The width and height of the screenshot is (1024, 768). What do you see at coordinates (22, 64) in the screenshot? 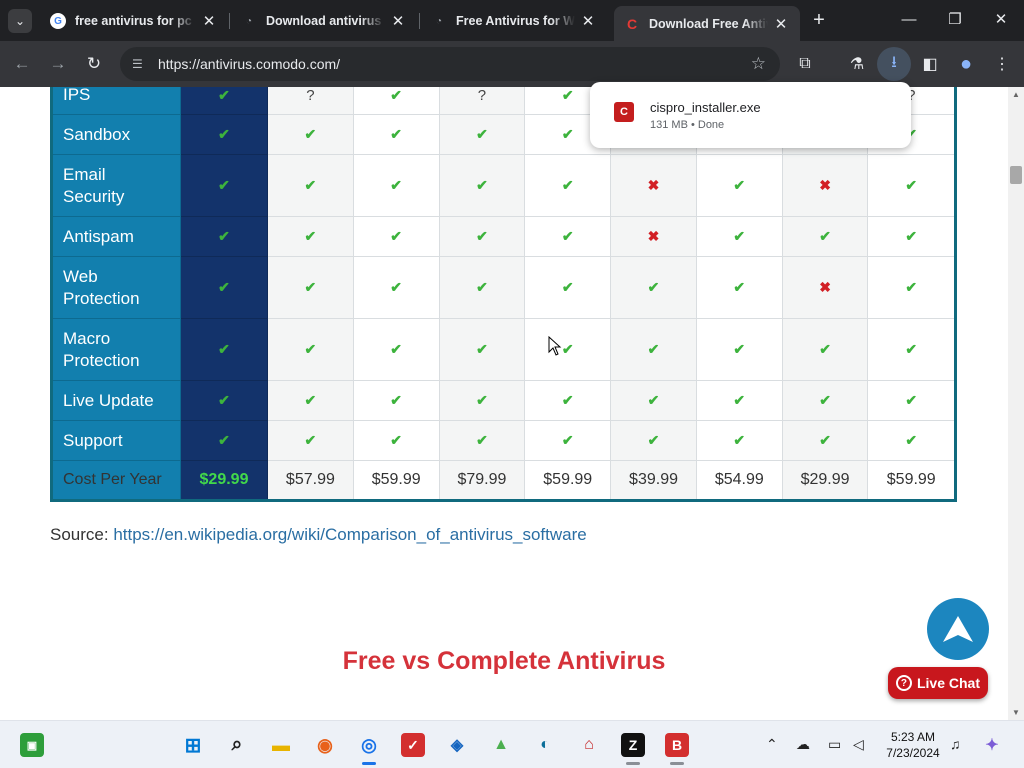
I see `back-icon: ←` at bounding box center [22, 64].